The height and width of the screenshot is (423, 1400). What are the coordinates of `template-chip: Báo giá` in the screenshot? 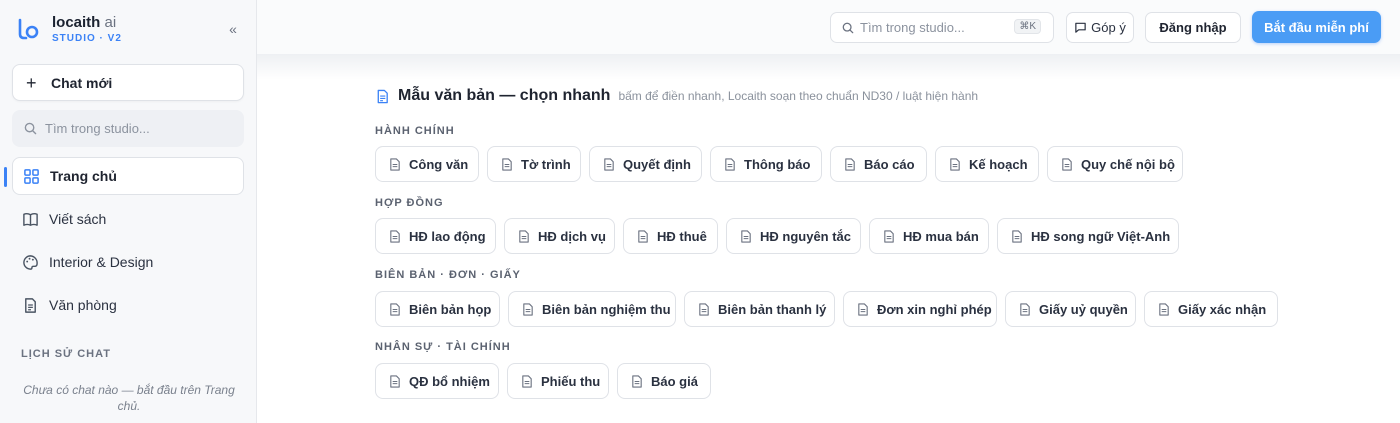 It's located at (664, 381).